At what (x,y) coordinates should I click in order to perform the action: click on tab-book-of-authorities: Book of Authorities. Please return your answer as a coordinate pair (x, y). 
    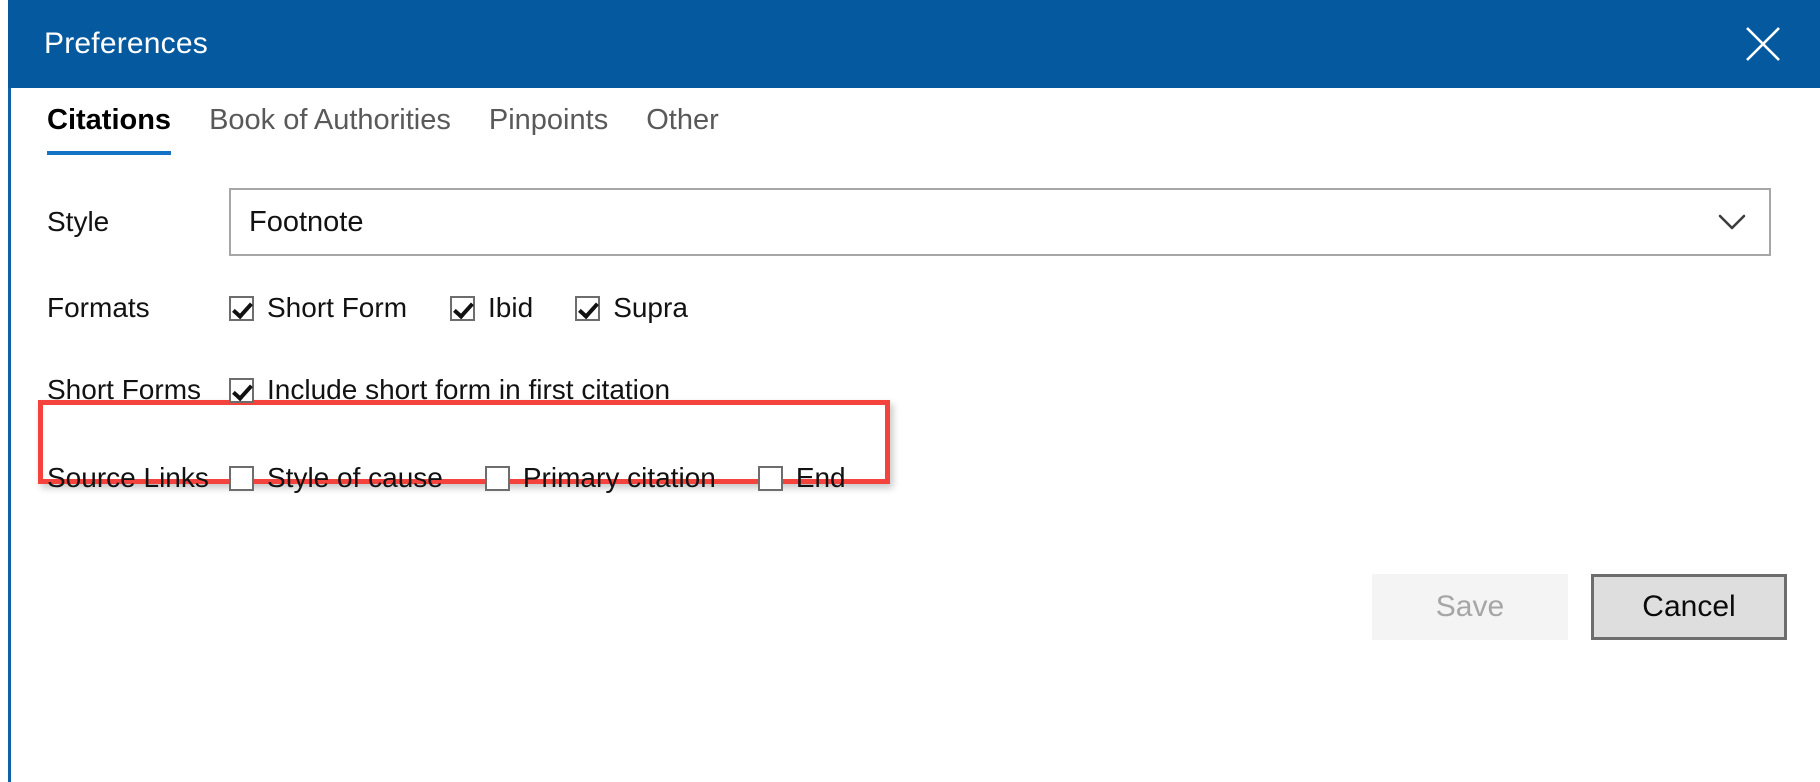
    Looking at the image, I should click on (330, 129).